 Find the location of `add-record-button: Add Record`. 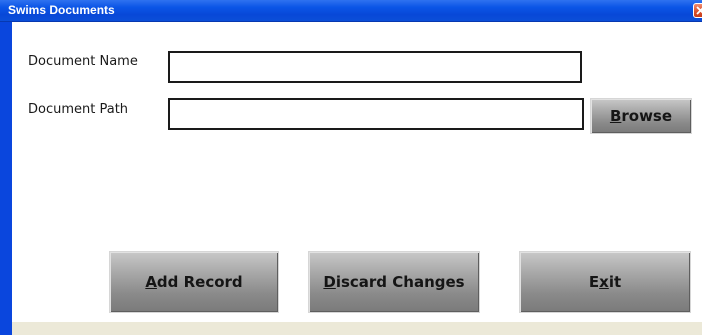

add-record-button: Add Record is located at coordinates (194, 282).